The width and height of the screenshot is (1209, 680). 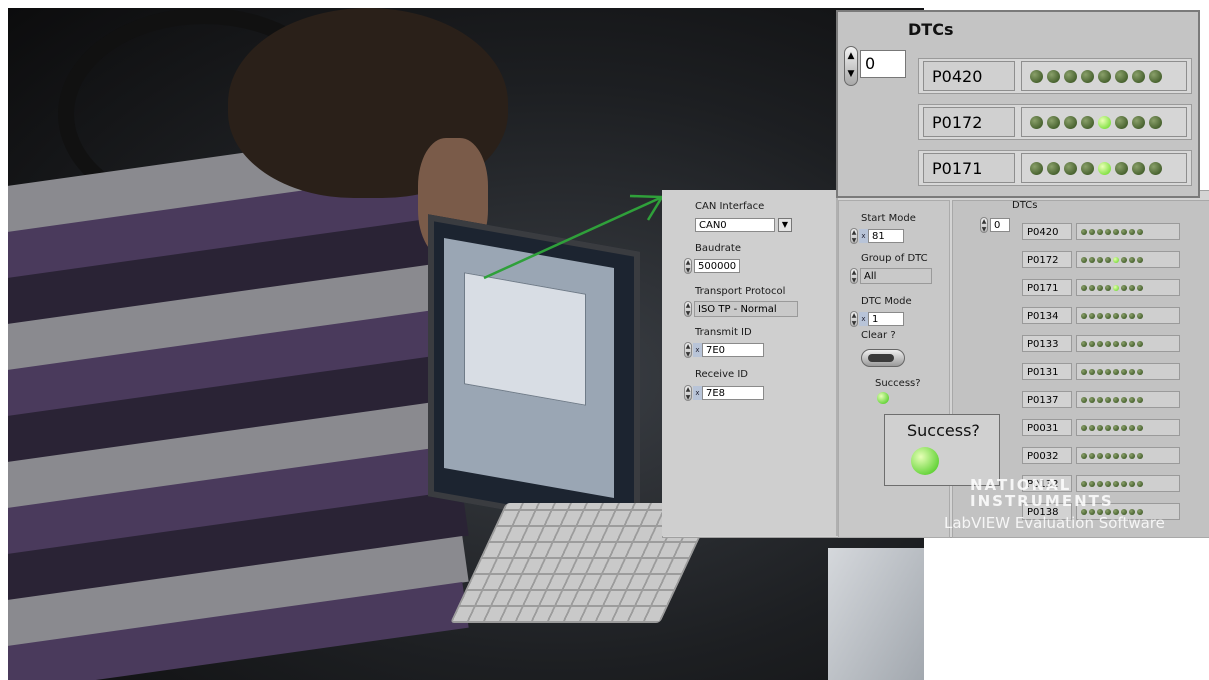 I want to click on dtc-row: P0171, so click(x=1100, y=287).